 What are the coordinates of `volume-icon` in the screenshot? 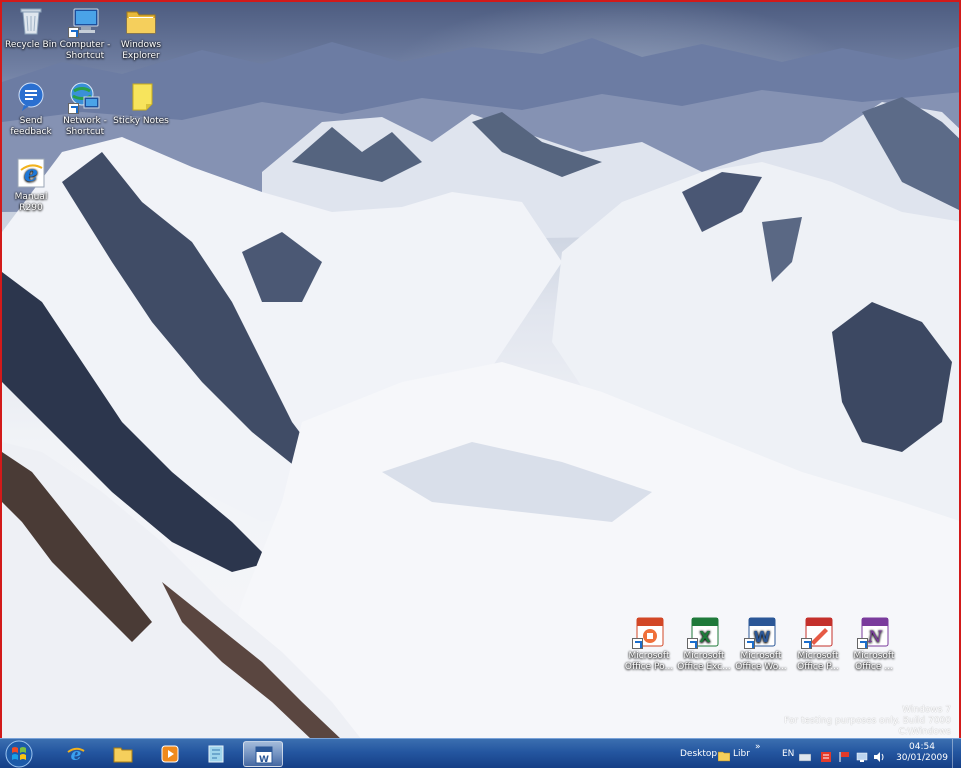 It's located at (879, 755).